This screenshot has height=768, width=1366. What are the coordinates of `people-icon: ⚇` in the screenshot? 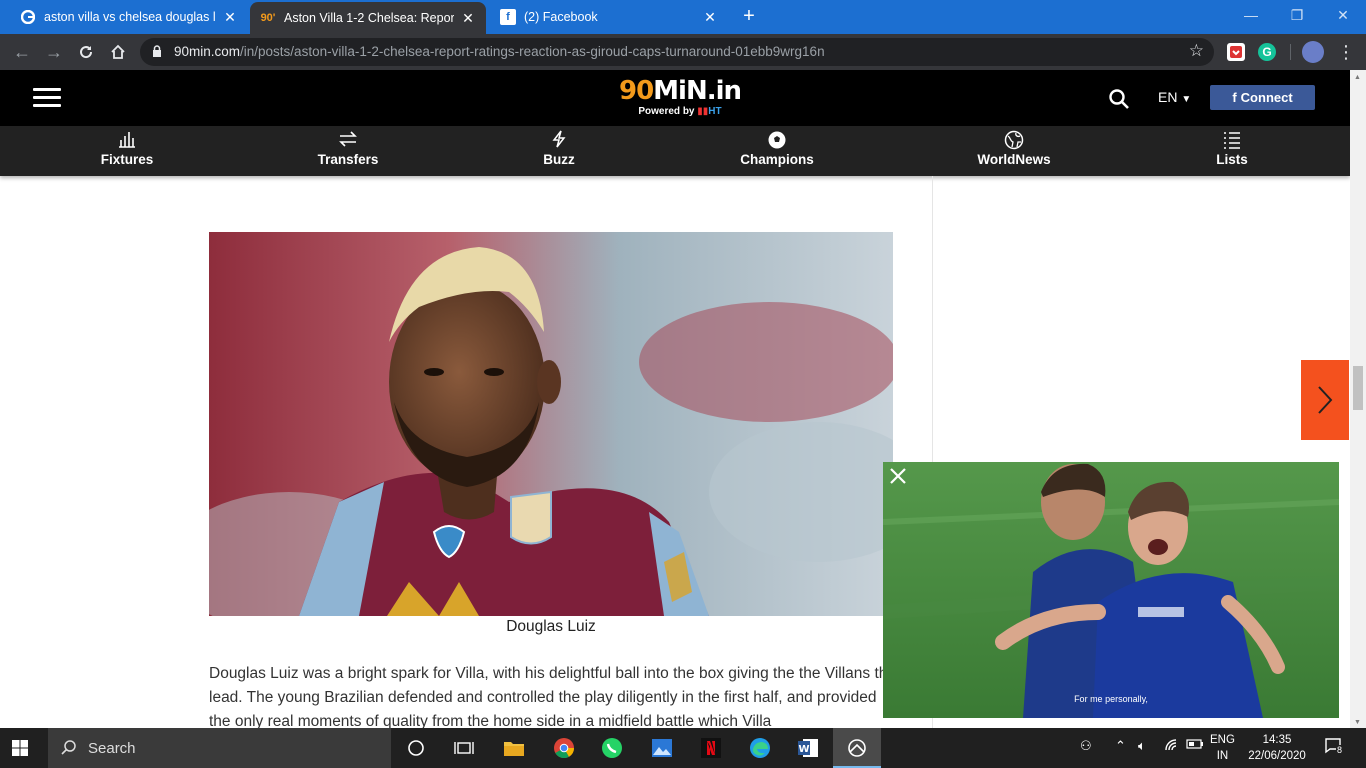 It's located at (1086, 746).